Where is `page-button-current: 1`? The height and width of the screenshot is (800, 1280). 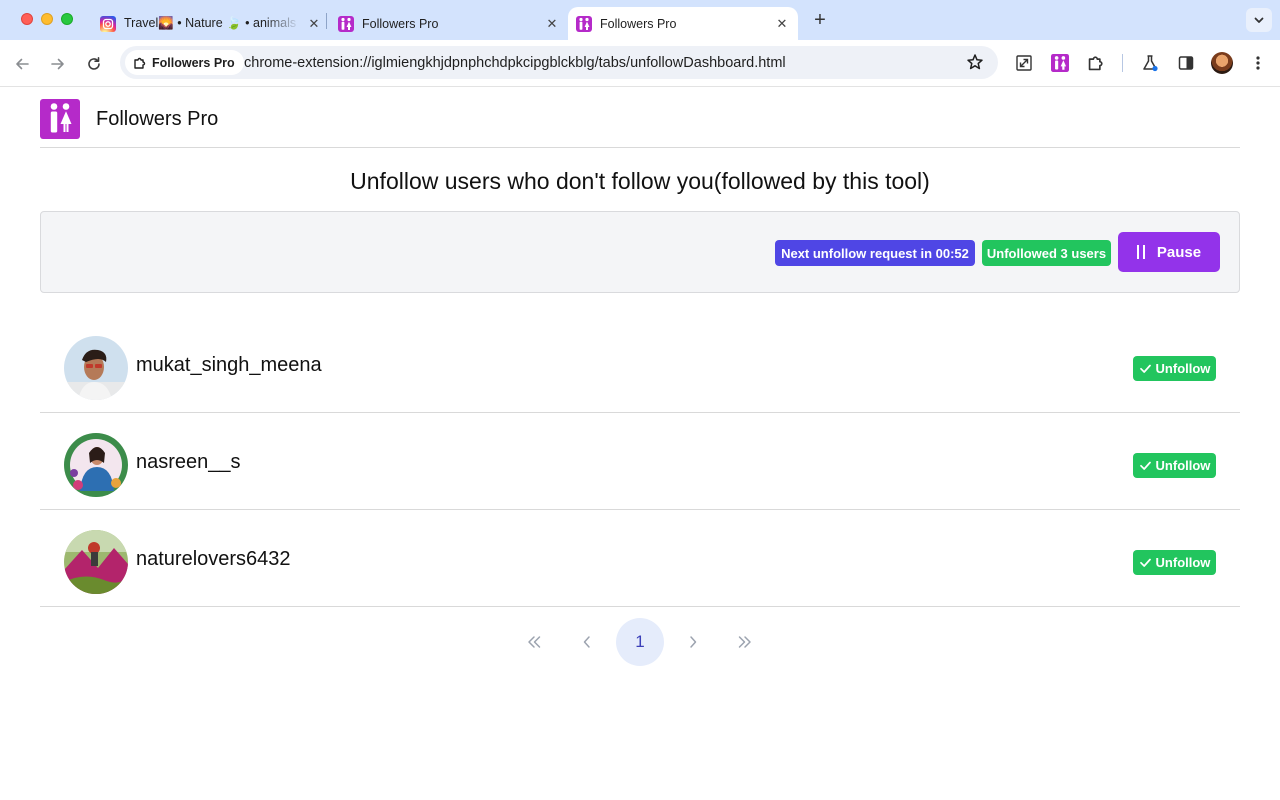 page-button-current: 1 is located at coordinates (640, 642).